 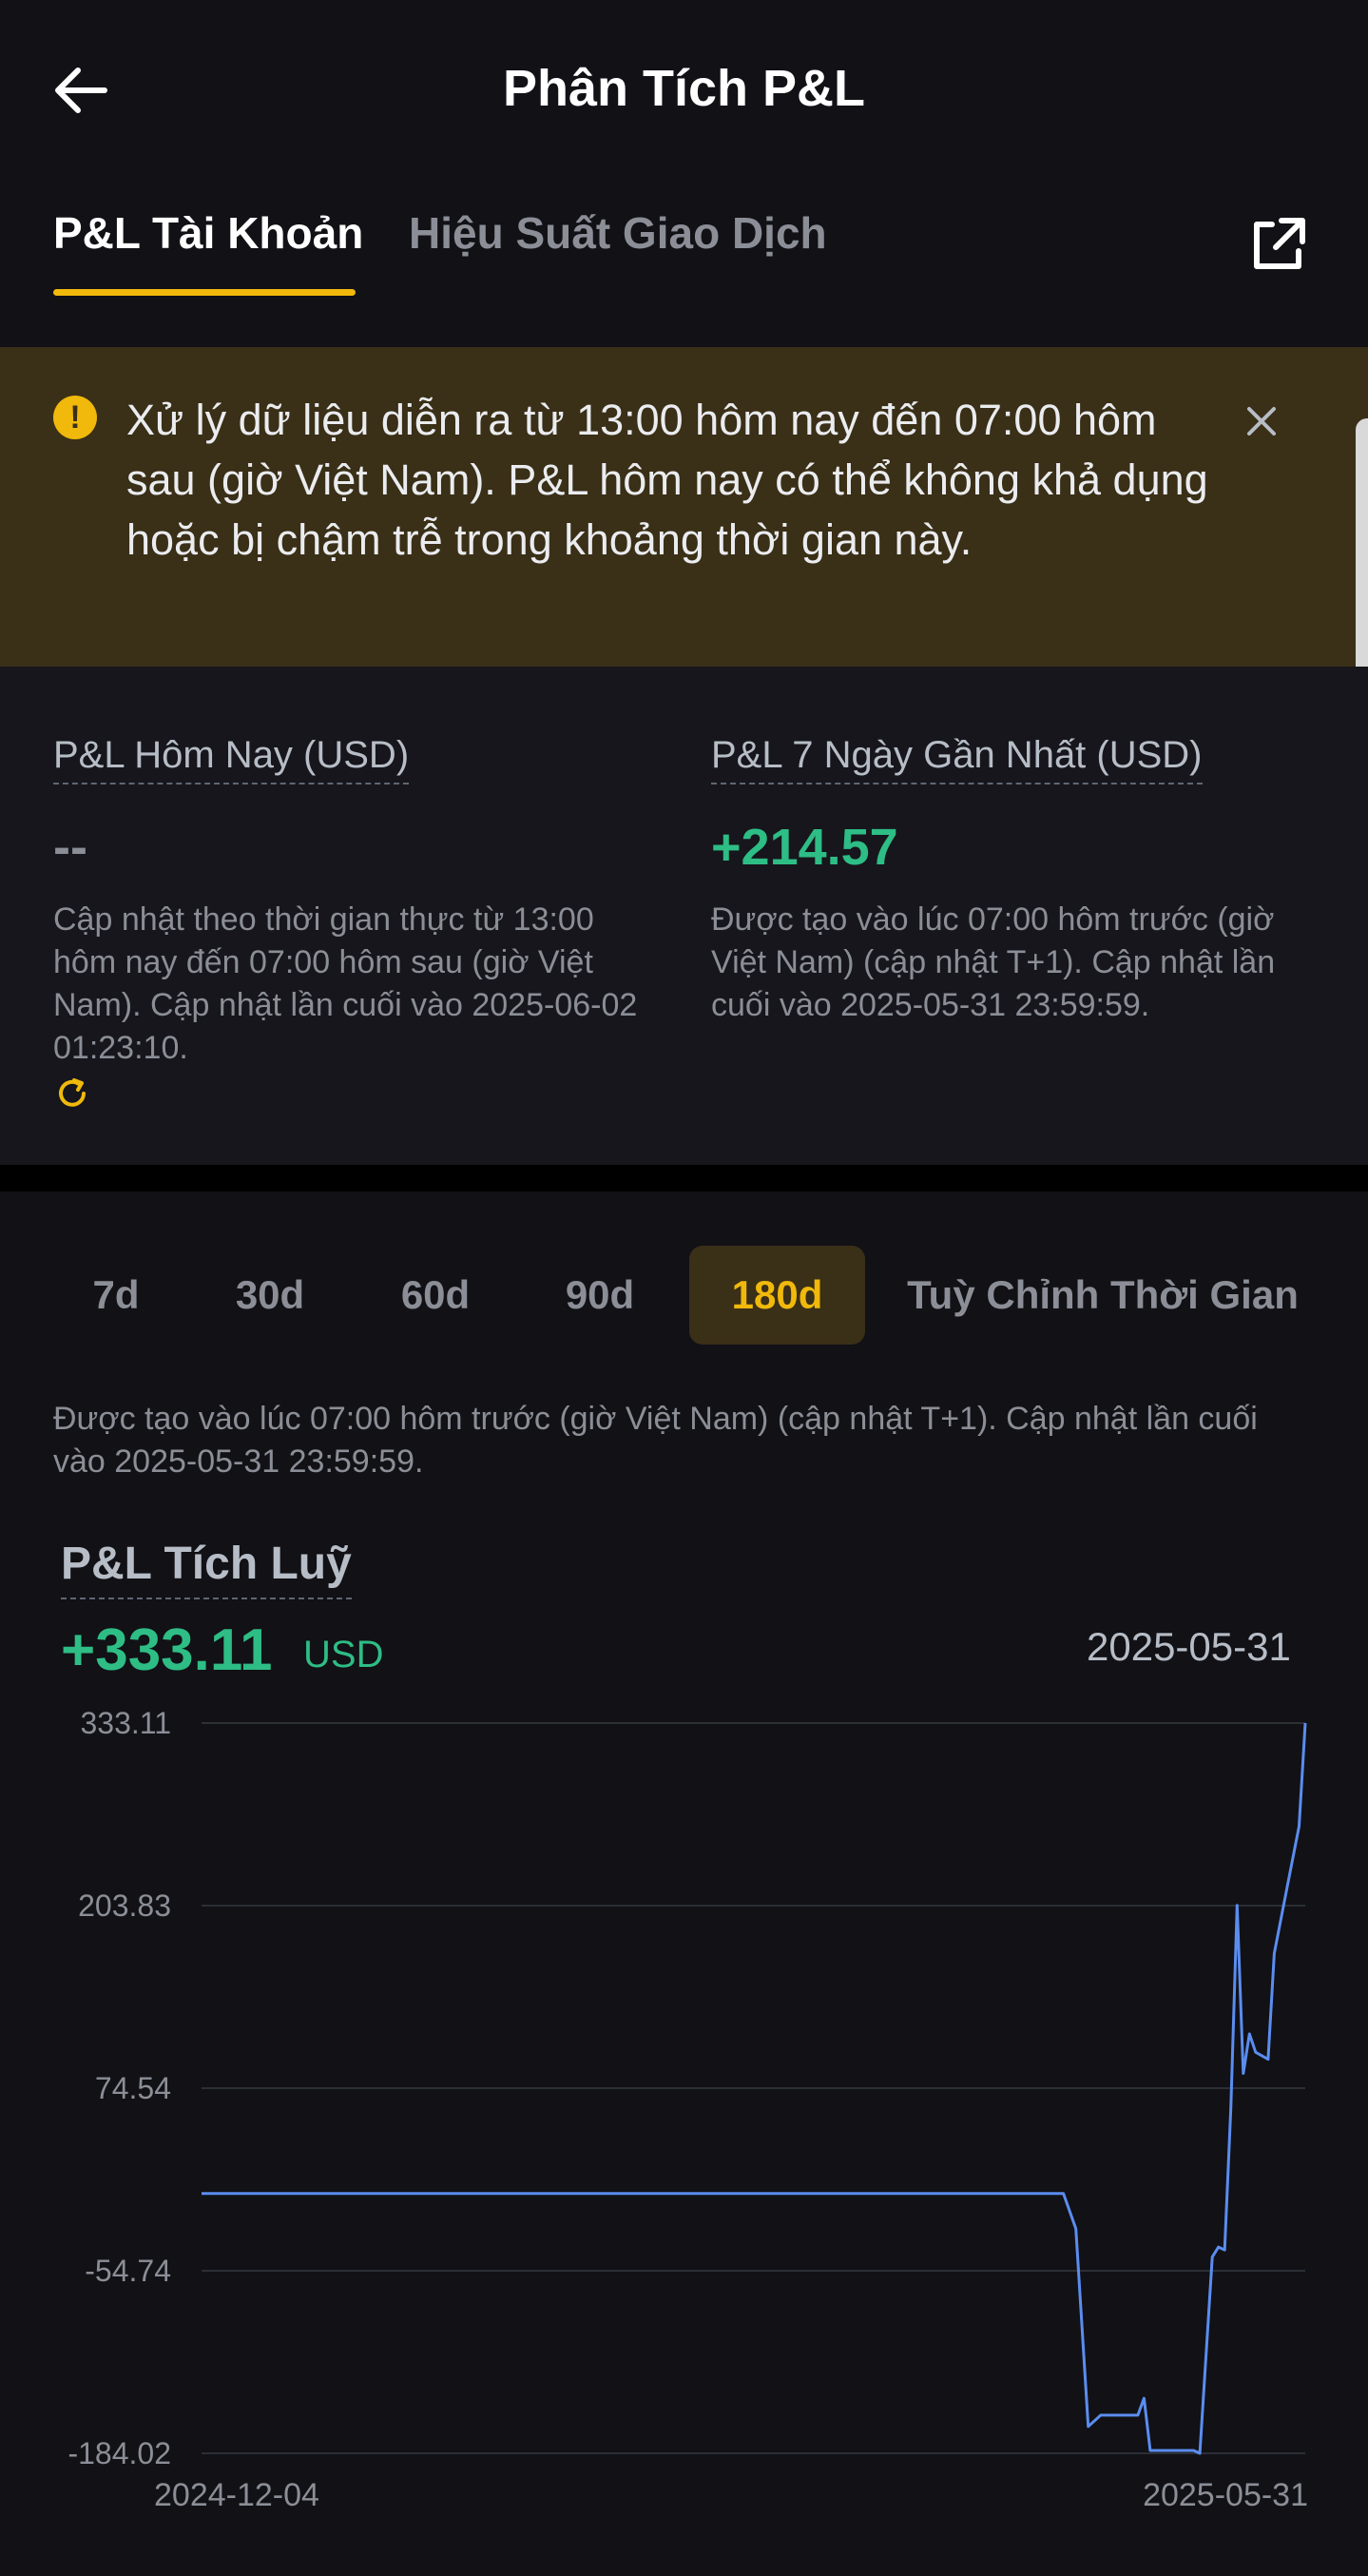 I want to click on section-divider, so click(x=684, y=1178).